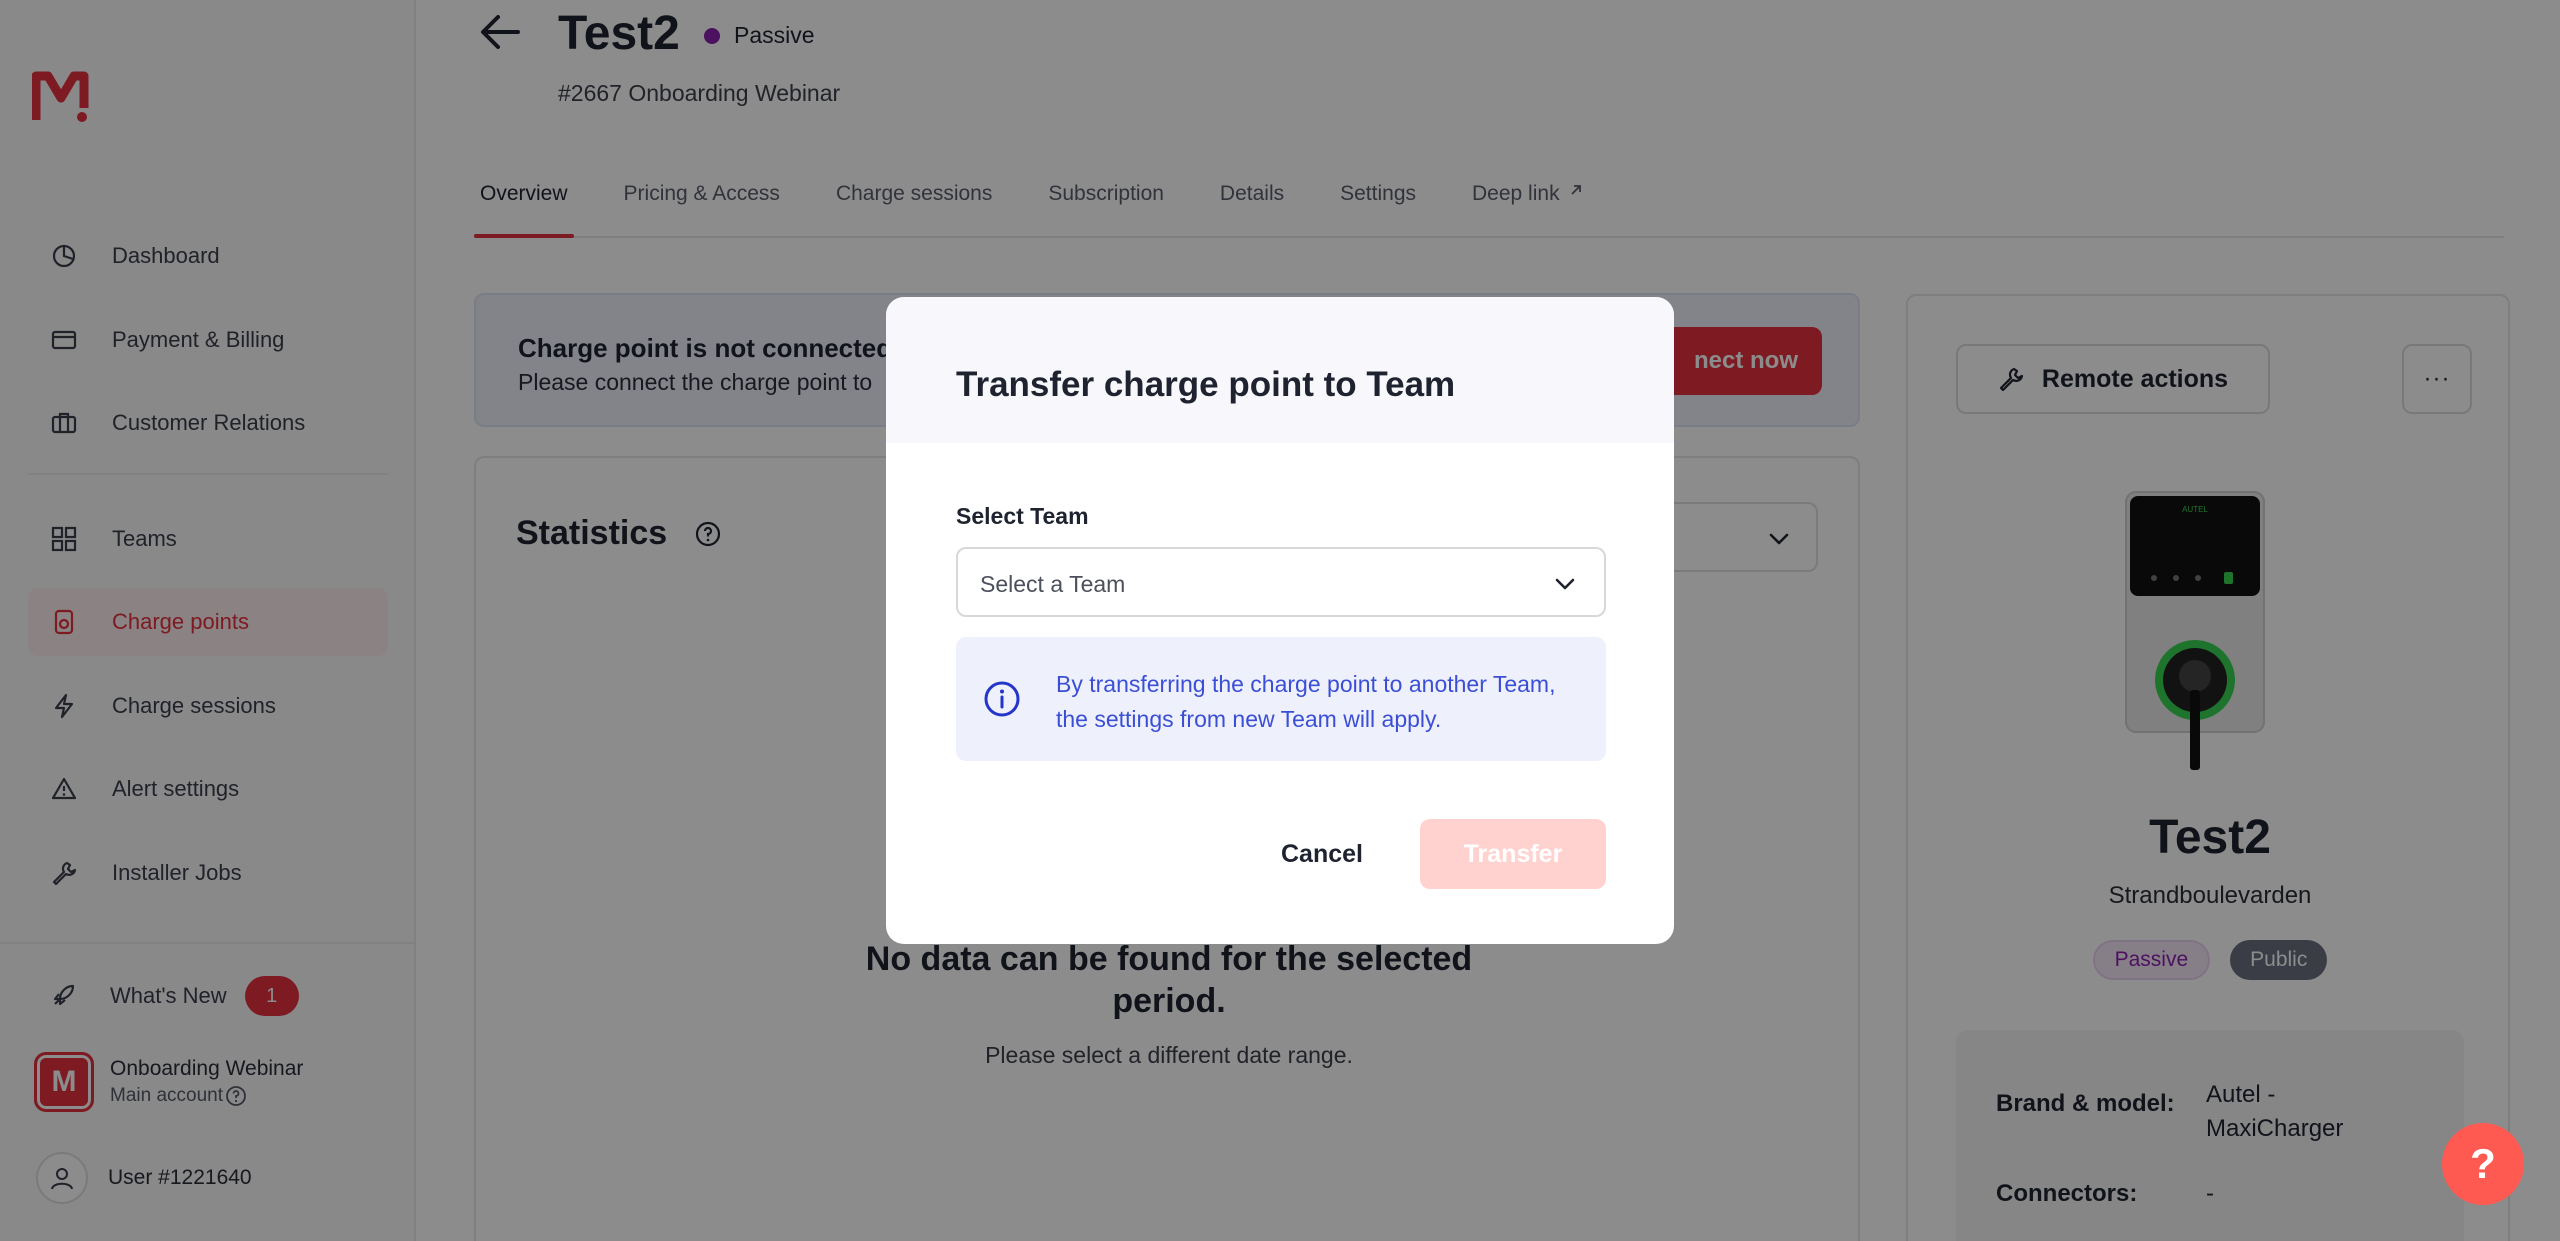 Image resolution: width=2560 pixels, height=1241 pixels. Describe the element at coordinates (1022, 516) in the screenshot. I see `select-team-label: Select Team` at that location.